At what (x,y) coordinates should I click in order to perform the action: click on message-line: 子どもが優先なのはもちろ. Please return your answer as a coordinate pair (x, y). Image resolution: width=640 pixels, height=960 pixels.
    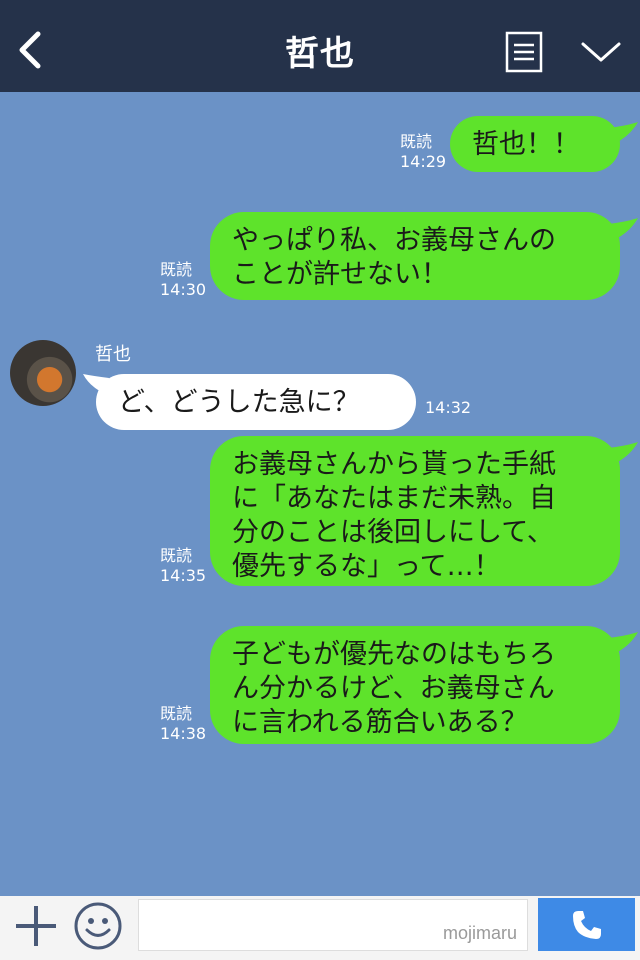
    Looking at the image, I should click on (394, 654).